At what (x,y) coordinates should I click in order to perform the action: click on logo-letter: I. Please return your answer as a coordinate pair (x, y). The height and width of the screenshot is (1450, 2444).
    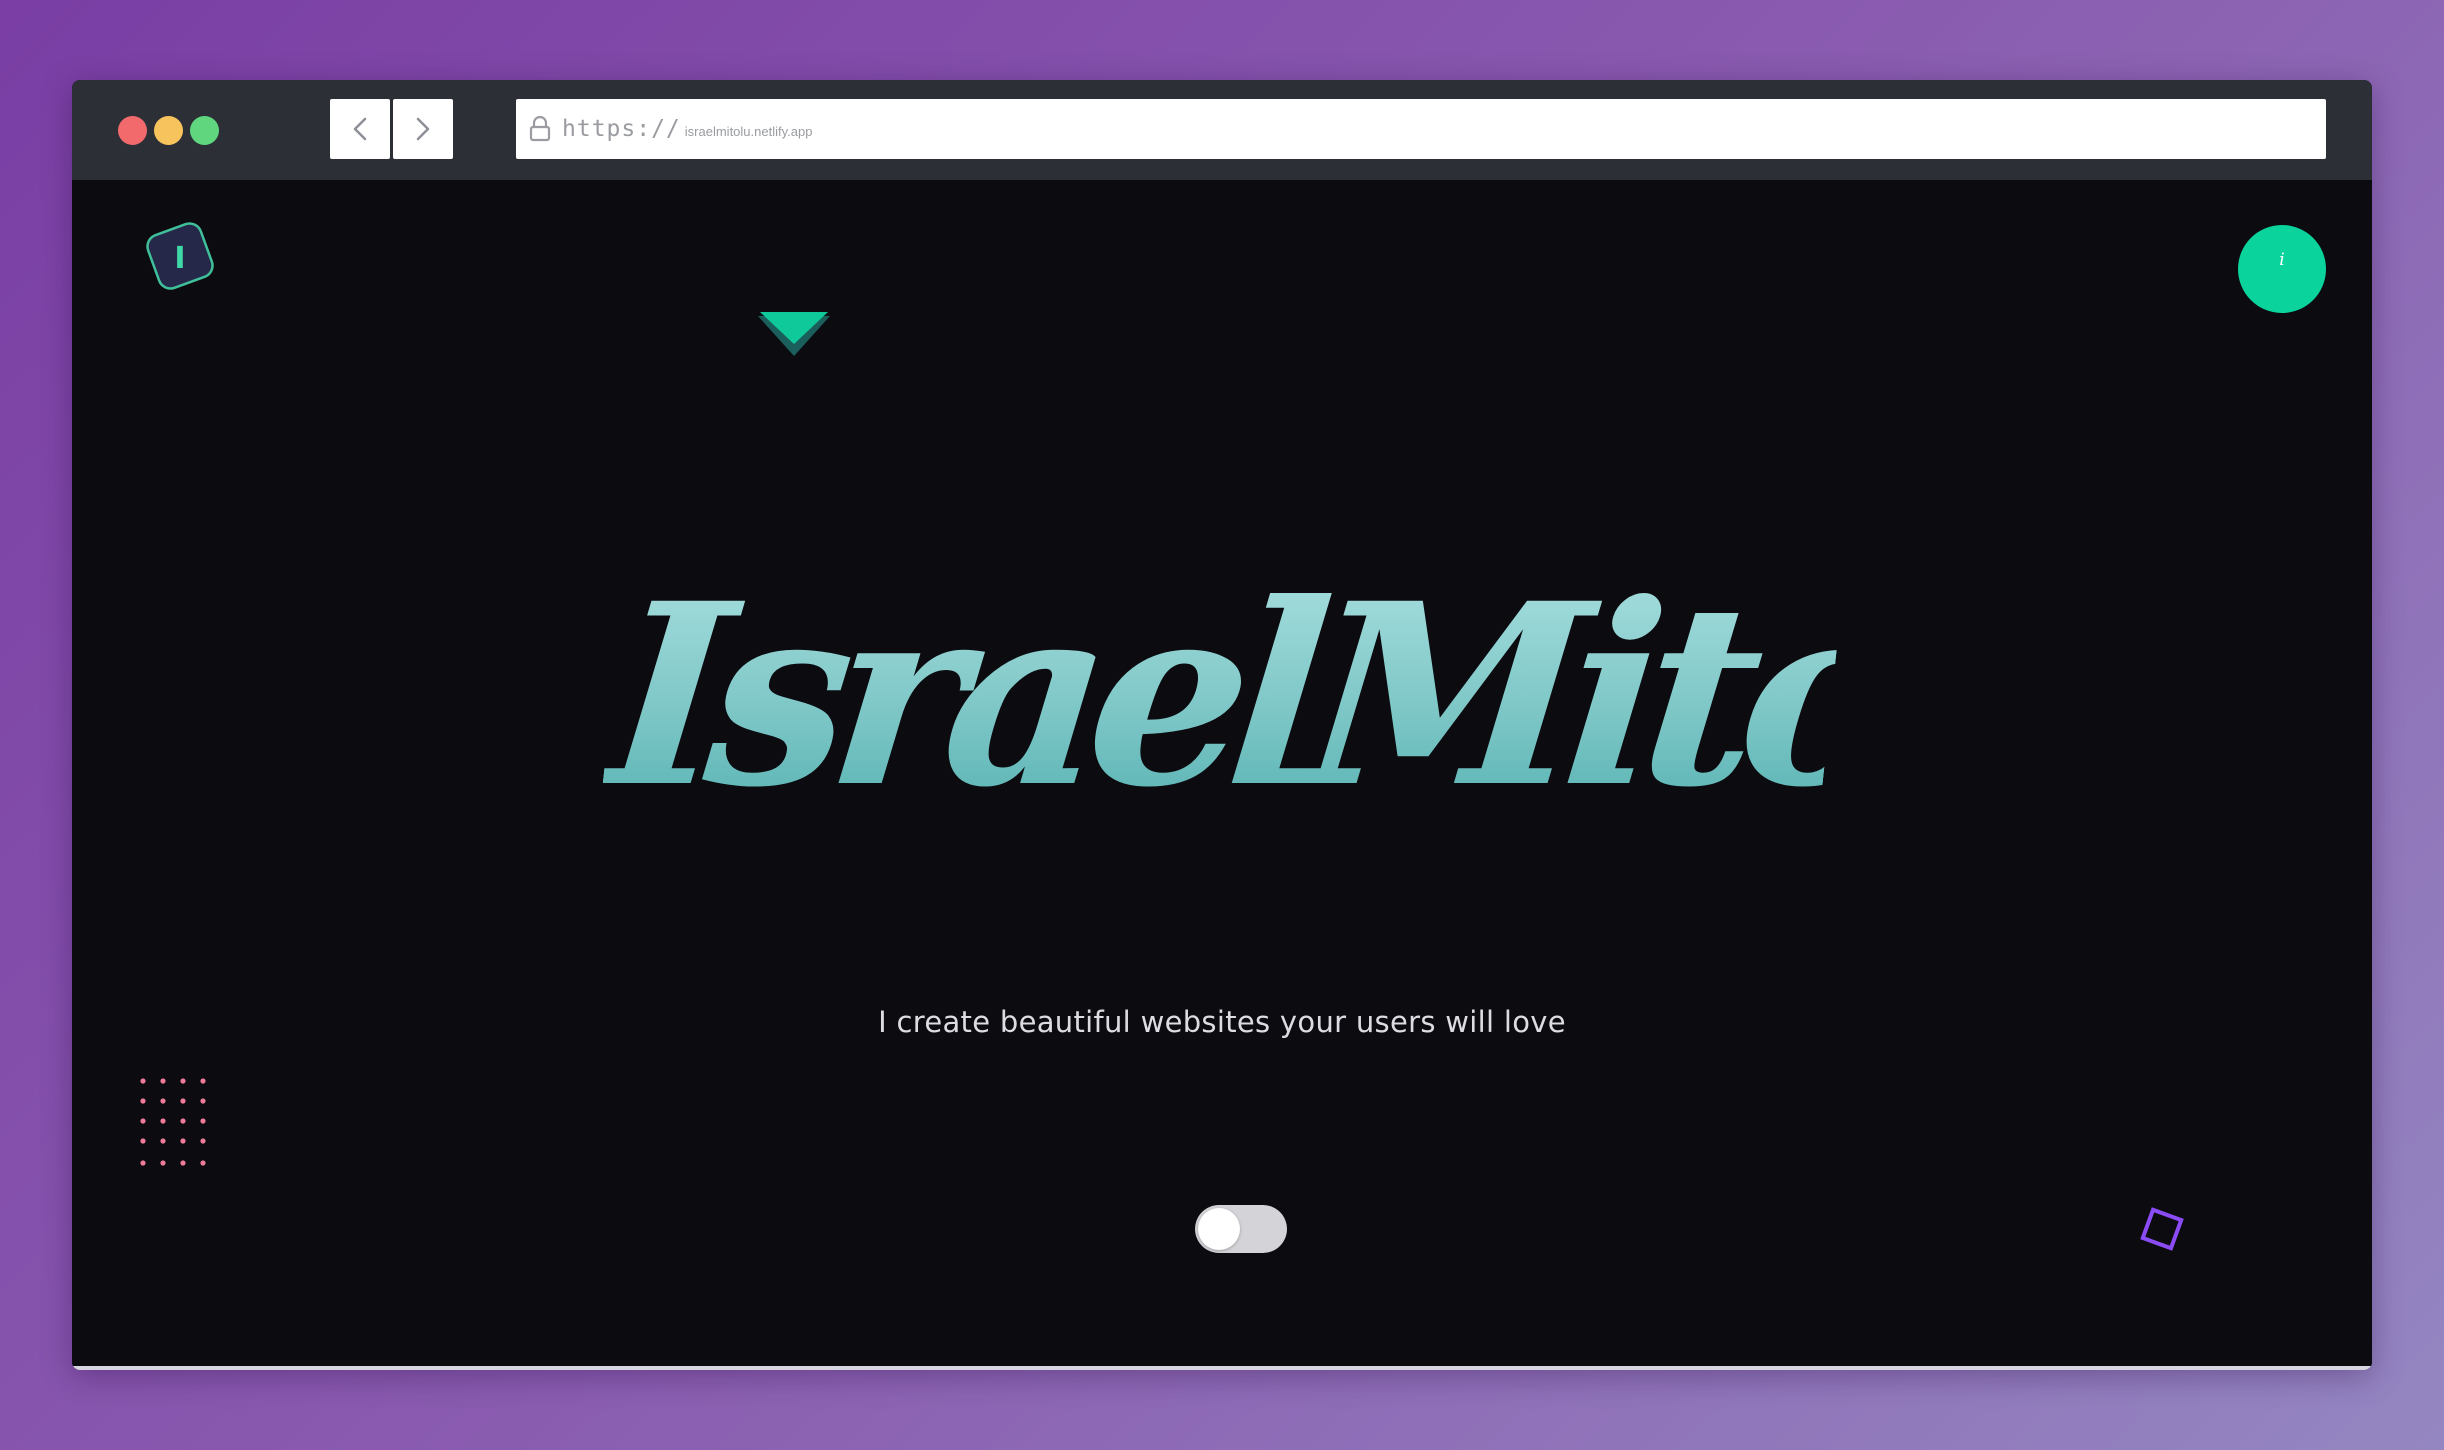
    Looking at the image, I should click on (179, 258).